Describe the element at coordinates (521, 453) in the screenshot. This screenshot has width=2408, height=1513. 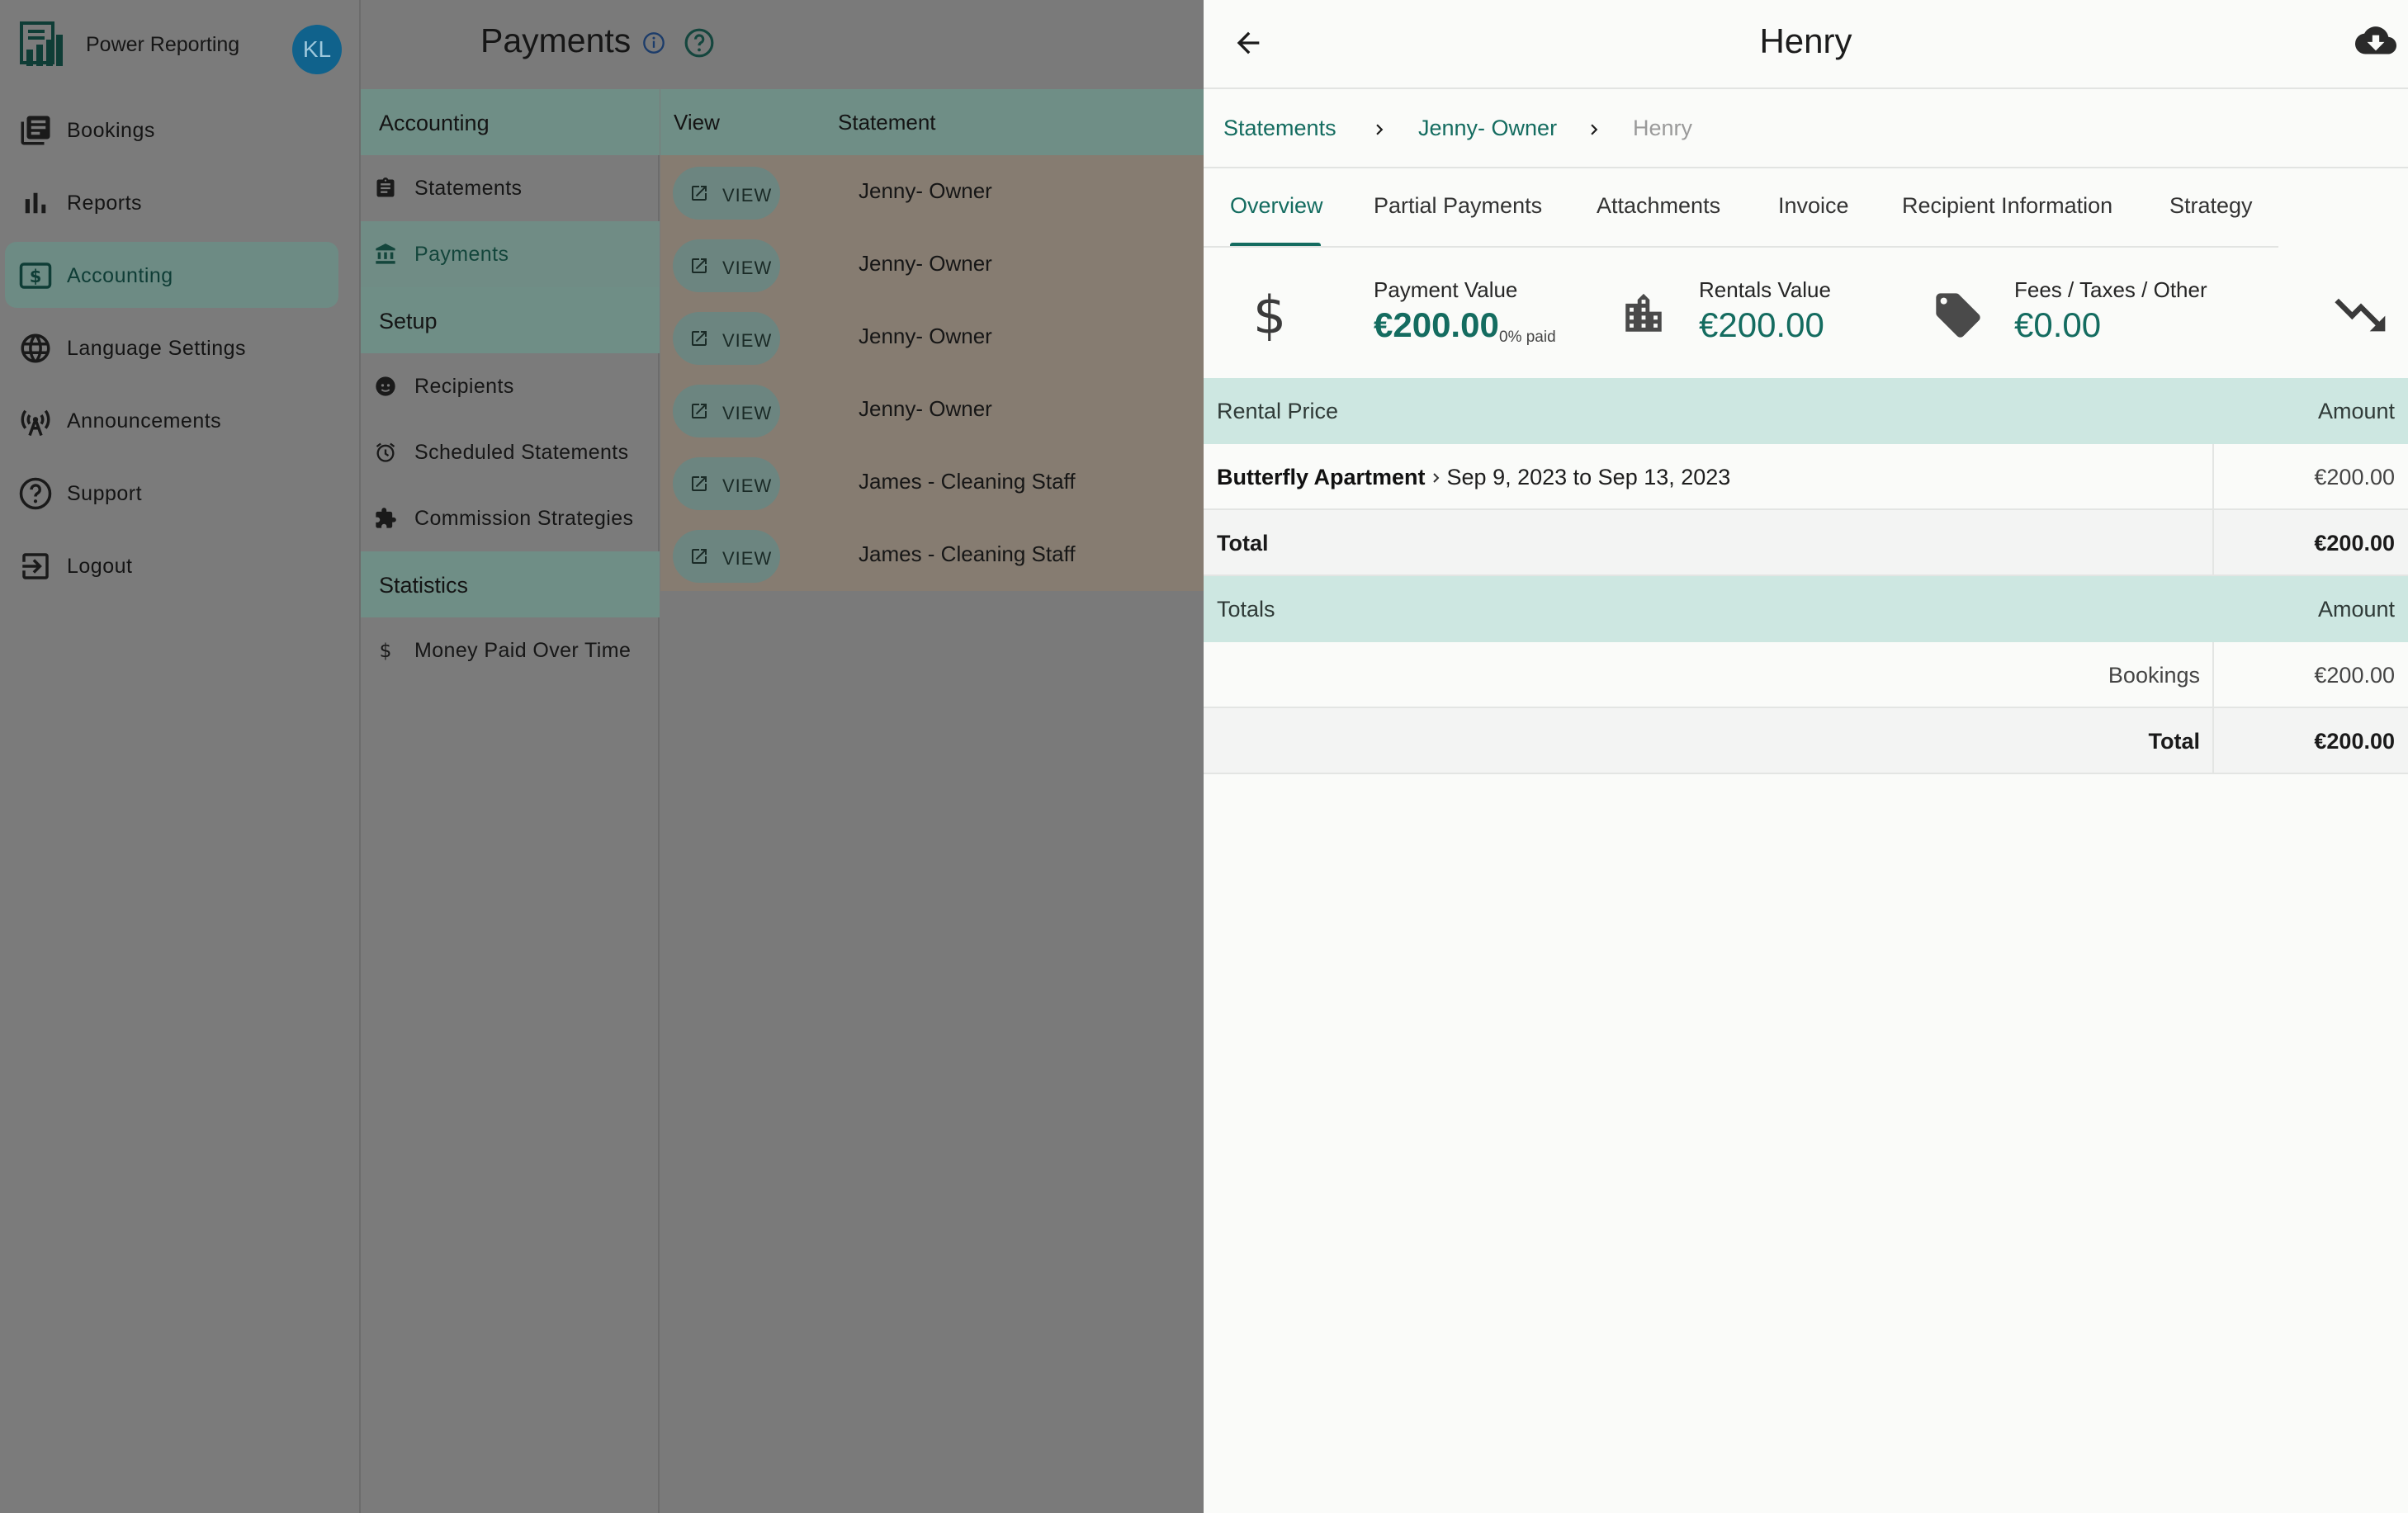
I see `subnav-item-label: Scheduled Statements` at that location.